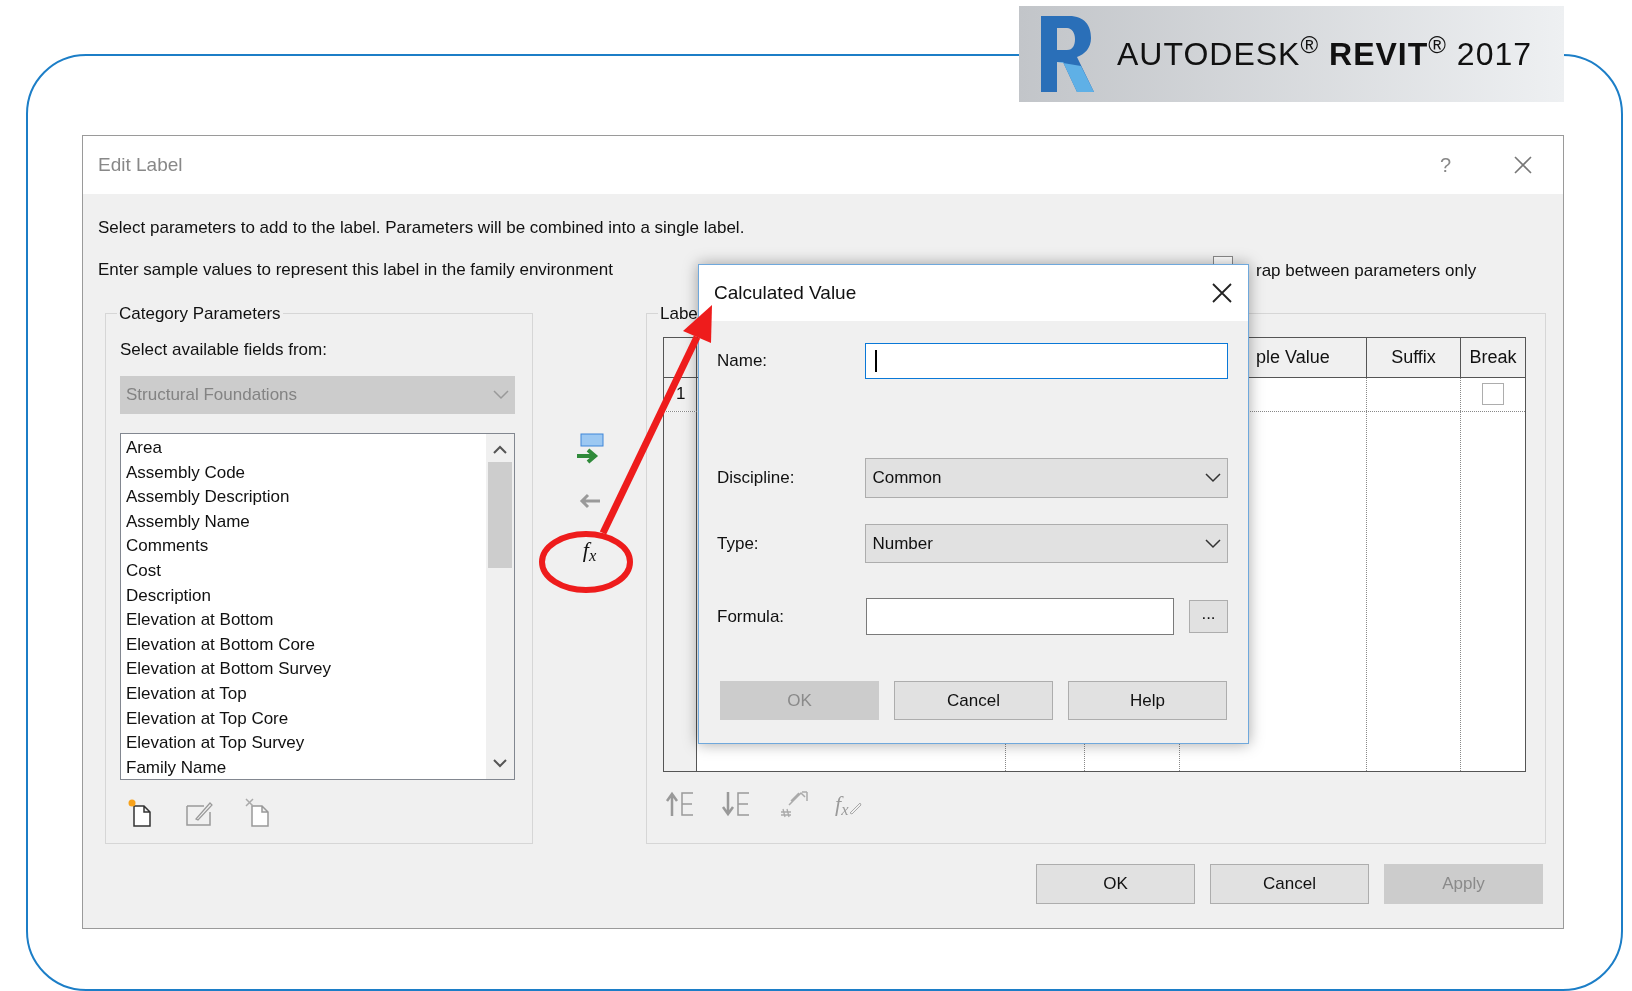  I want to click on scrollbar, so click(500, 606).